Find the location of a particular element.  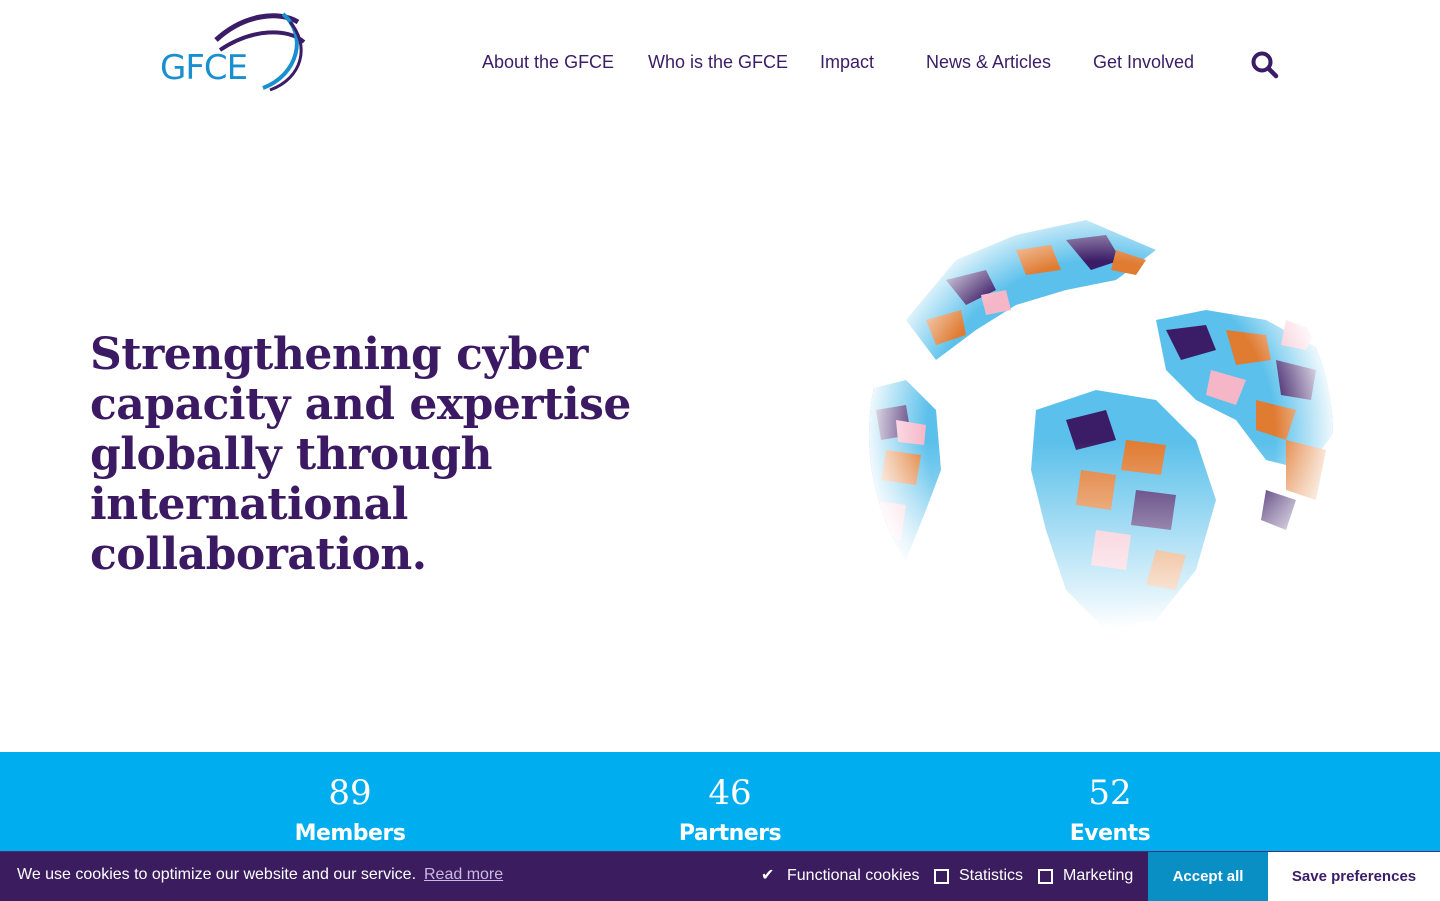

gfce-logo: GFCE is located at coordinates (234, 51).